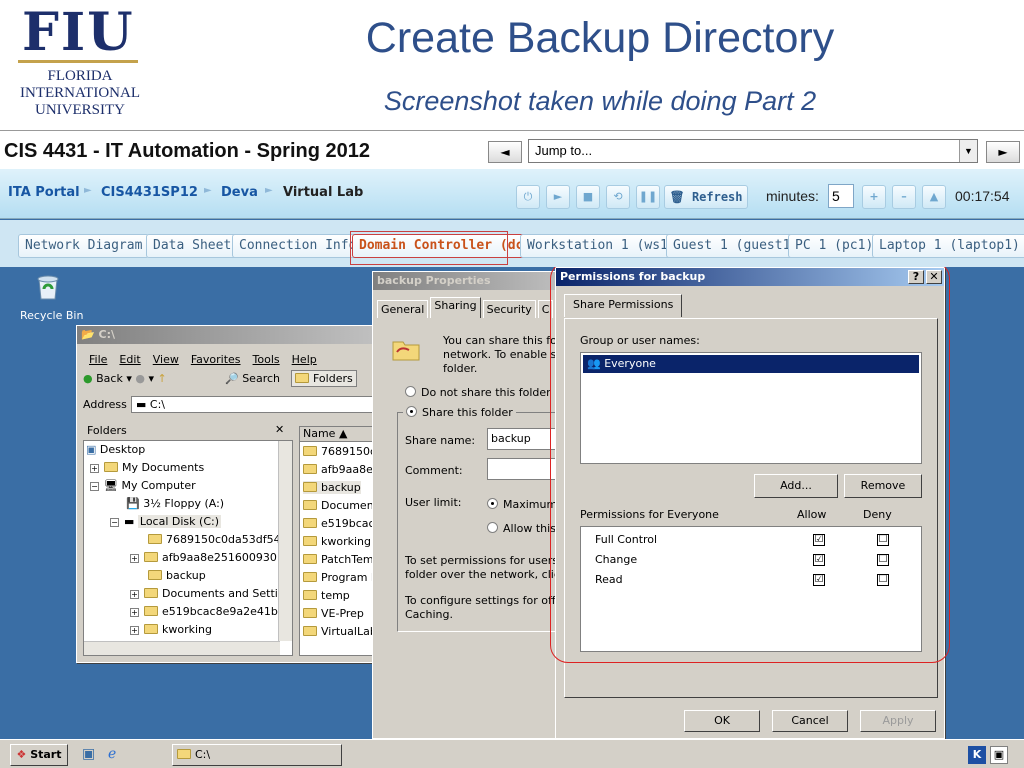  What do you see at coordinates (147, 467) in the screenshot?
I see `tree-my-documents: + My Documents` at bounding box center [147, 467].